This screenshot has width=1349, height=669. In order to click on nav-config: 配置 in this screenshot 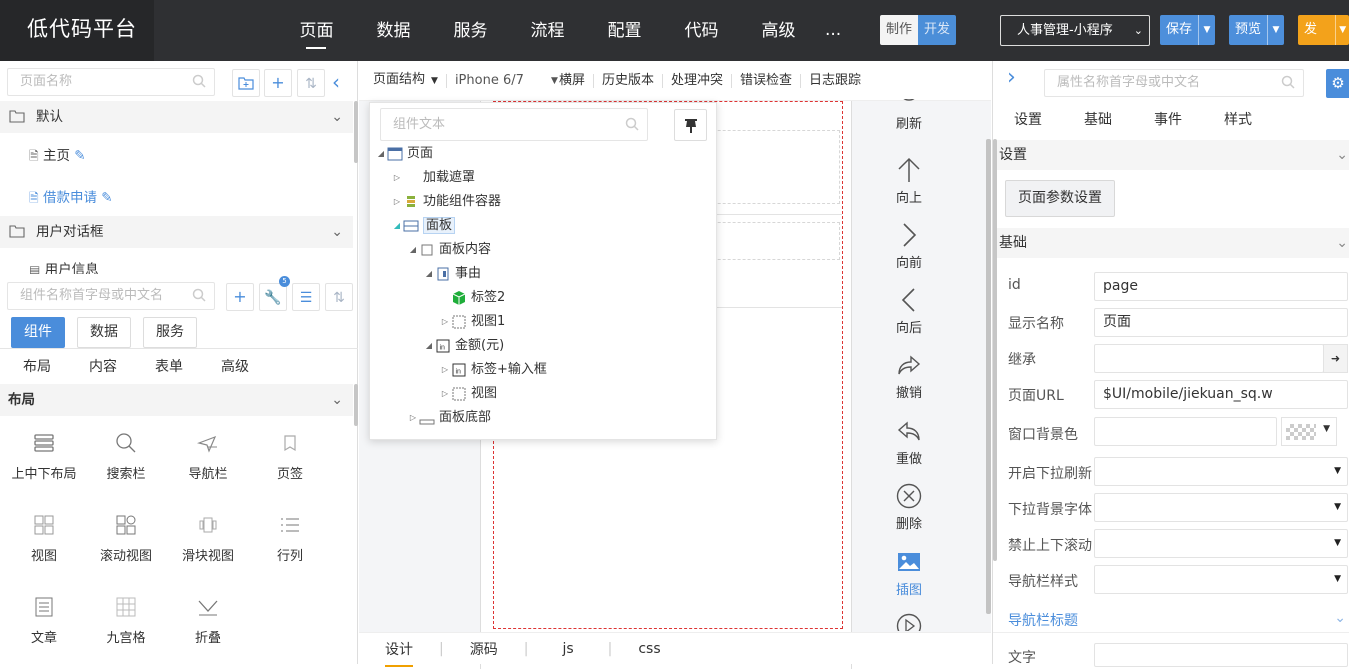, I will do `click(624, 30)`.